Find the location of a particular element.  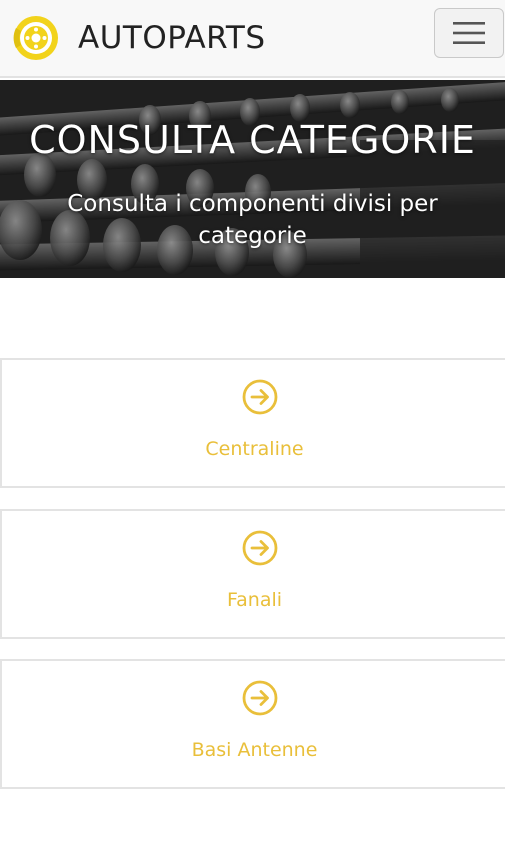

category-label: Basi Antenne is located at coordinates (254, 750).